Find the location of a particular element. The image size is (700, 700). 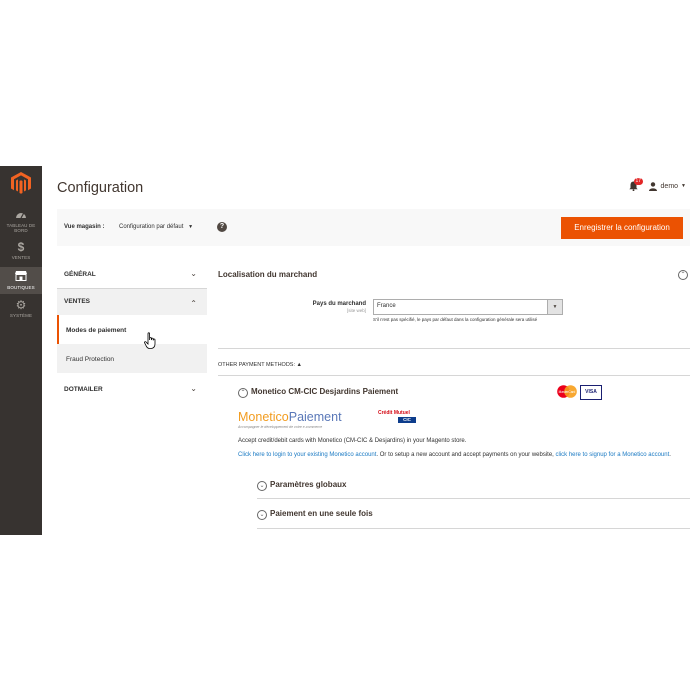

svg-text: MasterCard is located at coordinates (567, 392).